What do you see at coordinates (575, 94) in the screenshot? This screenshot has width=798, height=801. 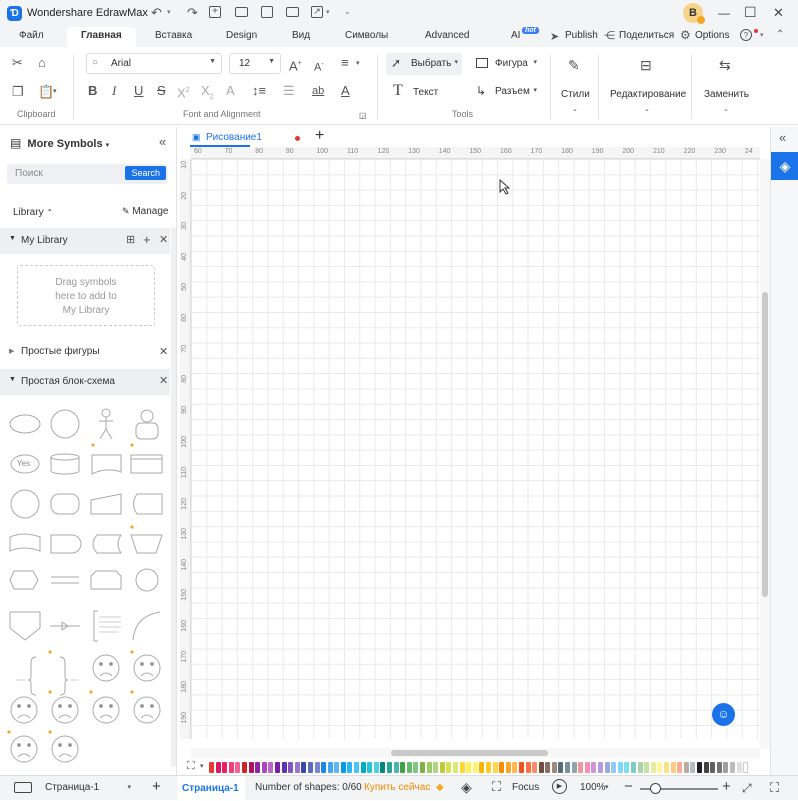 I see `styles-button: Стили` at bounding box center [575, 94].